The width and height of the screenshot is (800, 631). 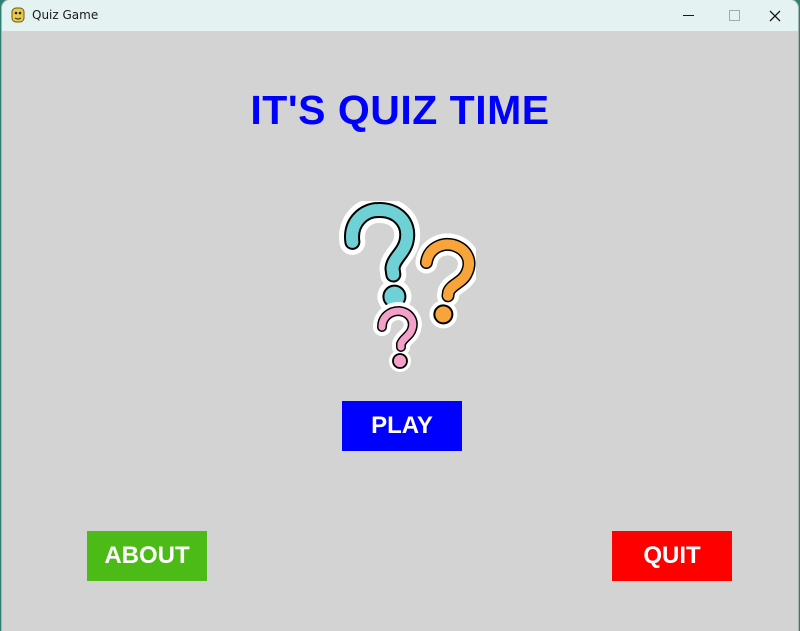 What do you see at coordinates (672, 556) in the screenshot?
I see `quit-button: QUIT` at bounding box center [672, 556].